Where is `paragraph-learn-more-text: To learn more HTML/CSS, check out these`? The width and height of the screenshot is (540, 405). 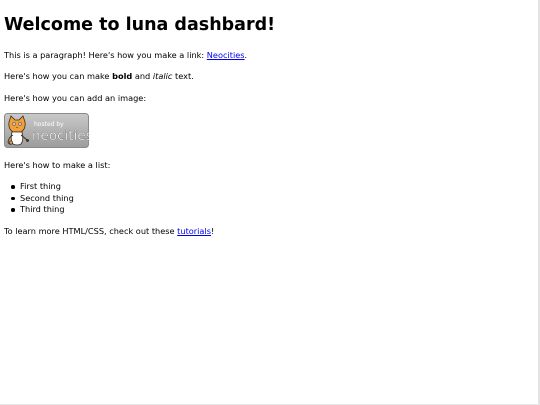
paragraph-learn-more-text: To learn more HTML/CSS, check out these is located at coordinates (91, 231).